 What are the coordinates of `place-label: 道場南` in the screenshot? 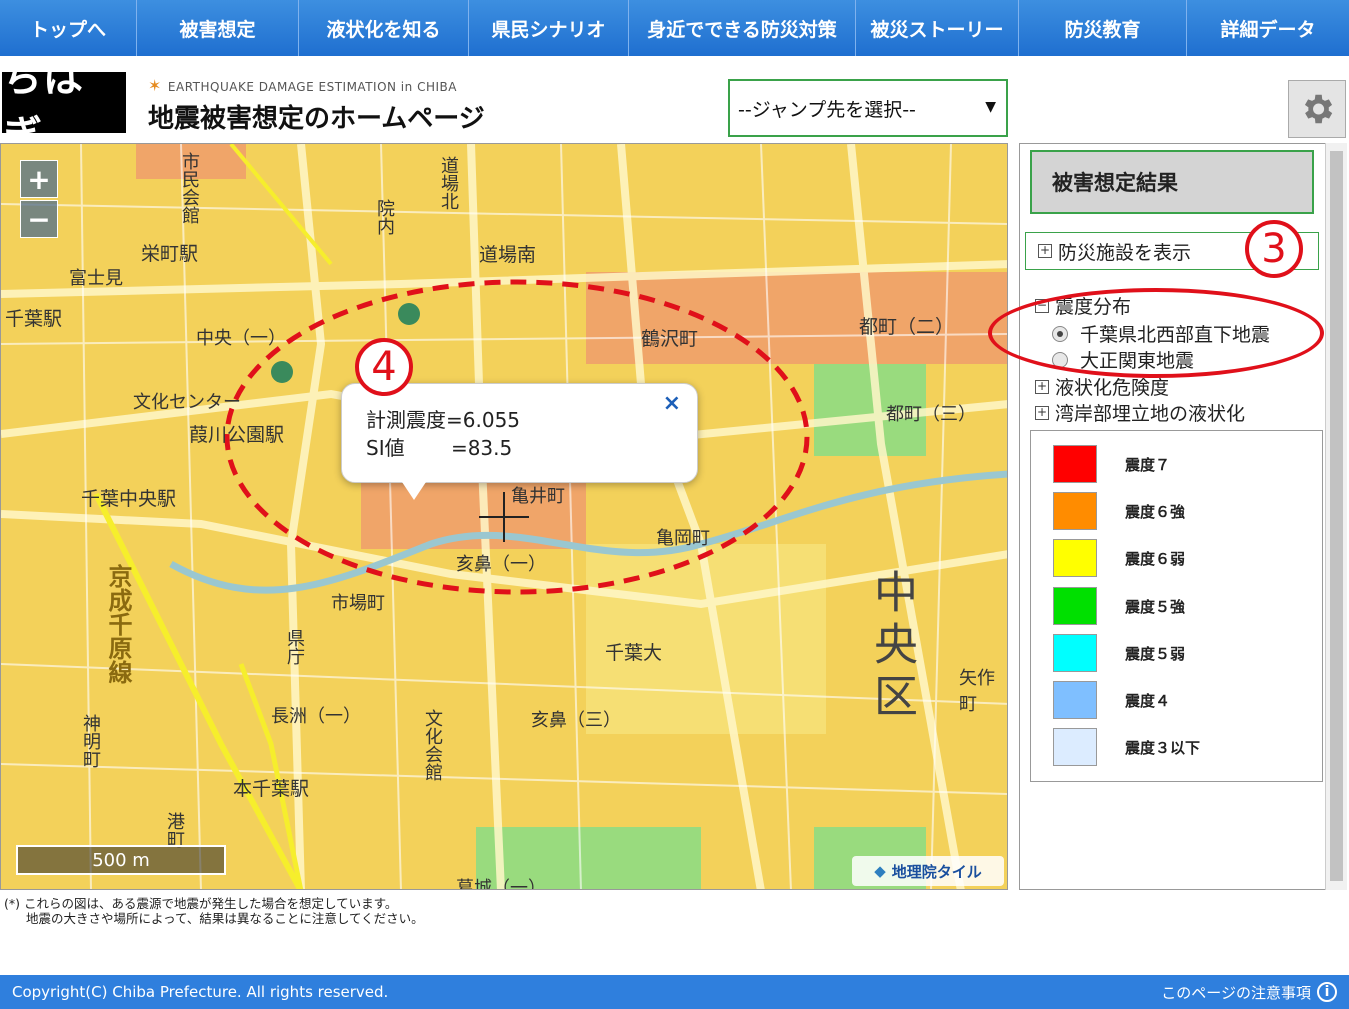 It's located at (508, 255).